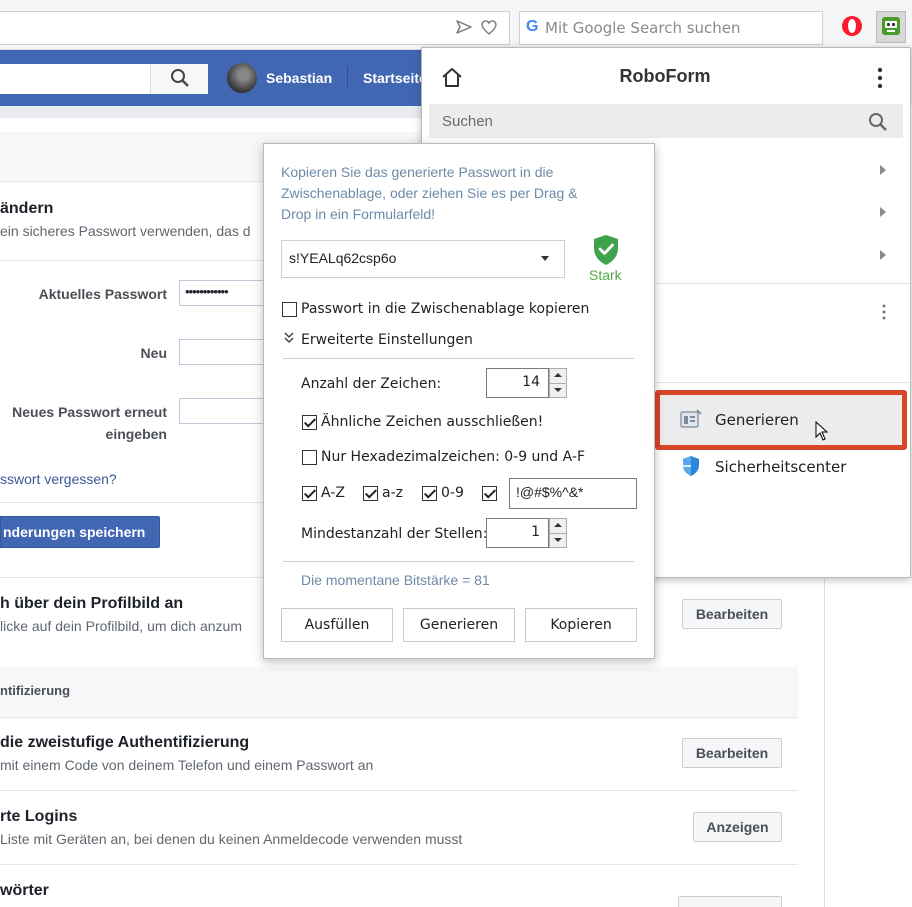  Describe the element at coordinates (387, 340) in the screenshot. I see `advanced-settings-toggle: Erweiterte Einstellungen` at that location.